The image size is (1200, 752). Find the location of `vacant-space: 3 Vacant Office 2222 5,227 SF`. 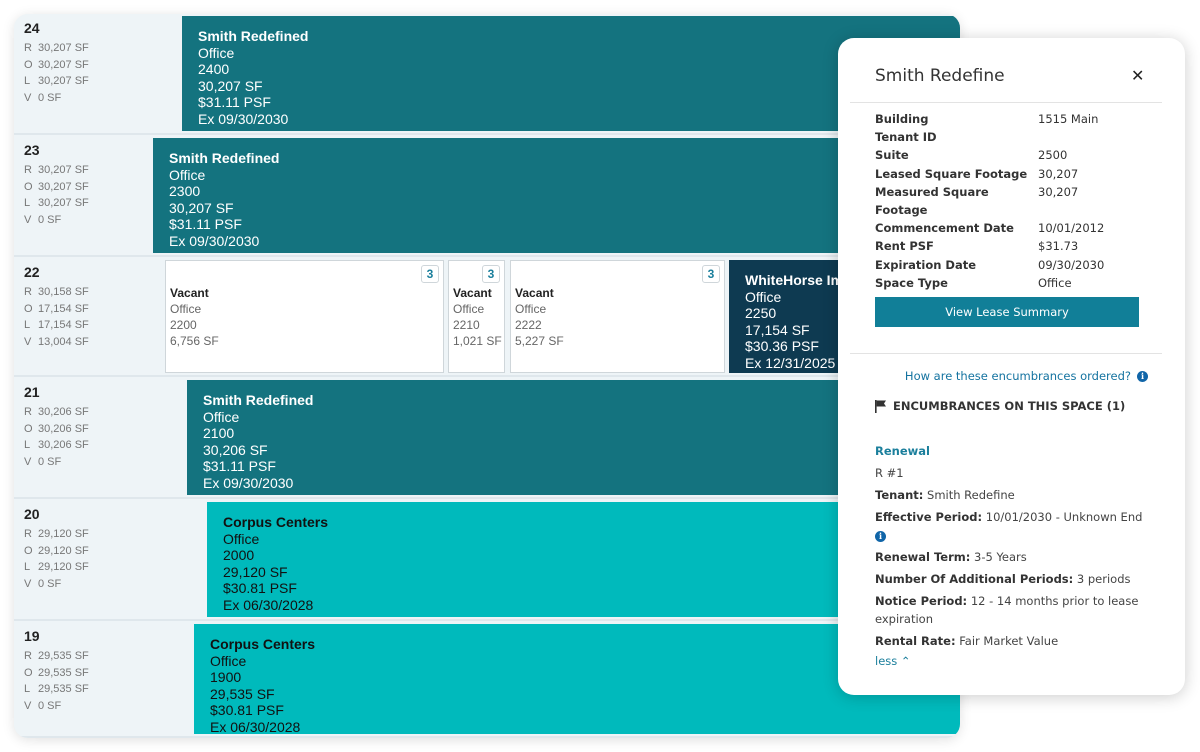

vacant-space: 3 Vacant Office 2222 5,227 SF is located at coordinates (617, 316).